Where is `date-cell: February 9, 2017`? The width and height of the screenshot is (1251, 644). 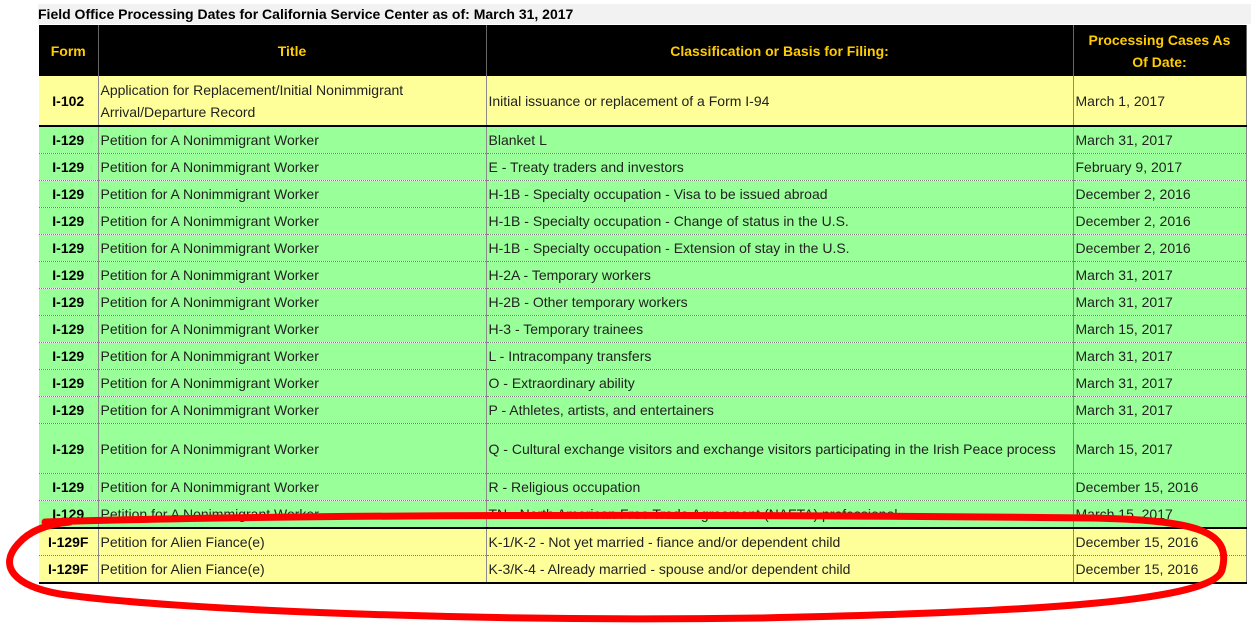
date-cell: February 9, 2017 is located at coordinates (1160, 167).